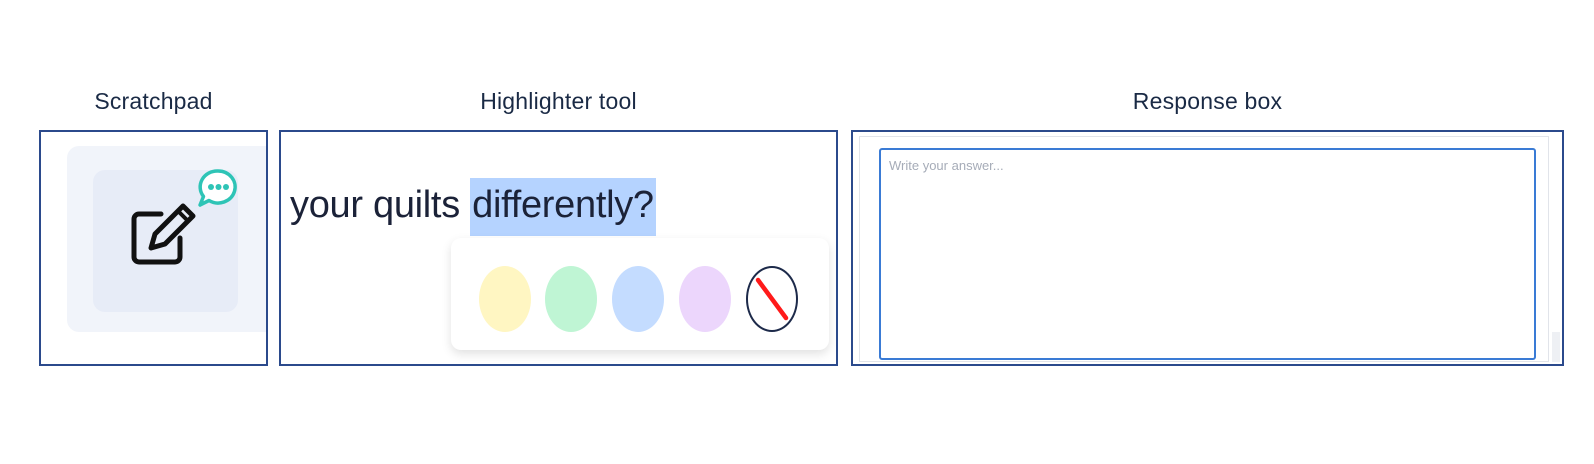 Image resolution: width=1594 pixels, height=464 pixels. I want to click on highlighter-caption: Highlighter tool, so click(558, 101).